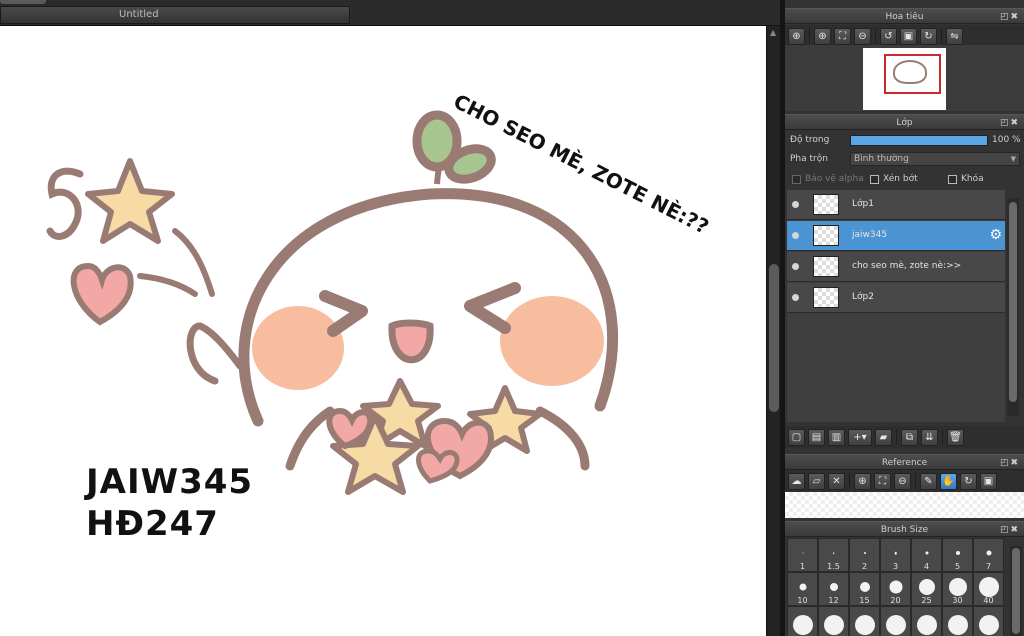 This screenshot has height=636, width=1024. Describe the element at coordinates (864, 589) in the screenshot. I see `brush-size-option: 15` at that location.